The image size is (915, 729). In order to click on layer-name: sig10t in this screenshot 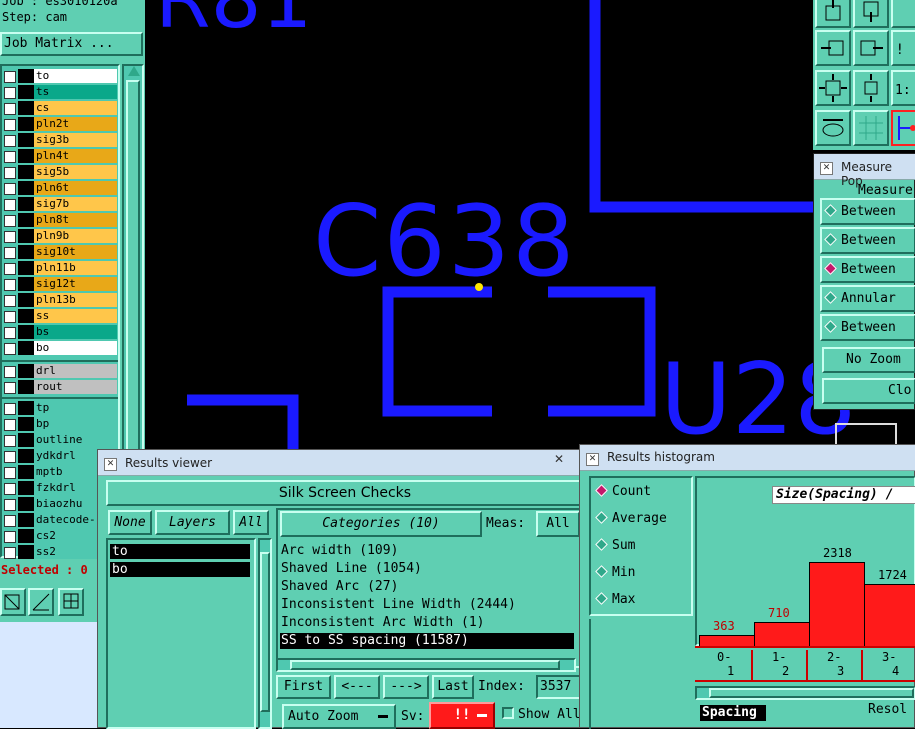, I will do `click(75, 252)`.